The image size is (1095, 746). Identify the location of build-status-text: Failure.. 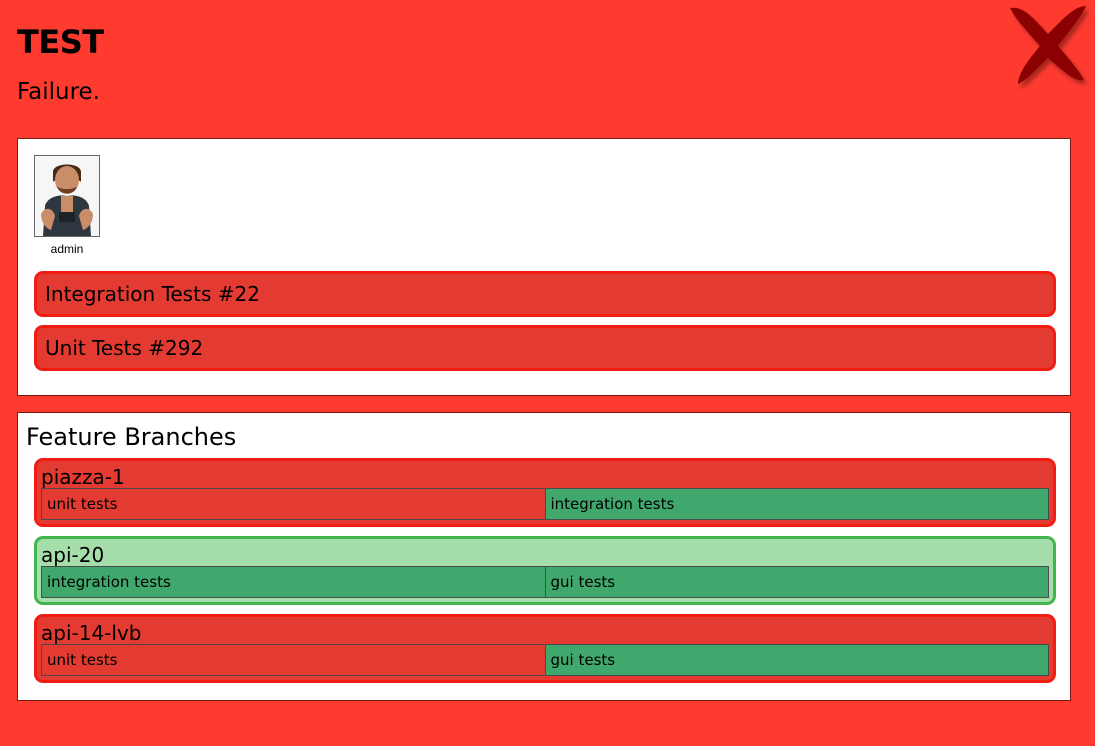
(58, 92).